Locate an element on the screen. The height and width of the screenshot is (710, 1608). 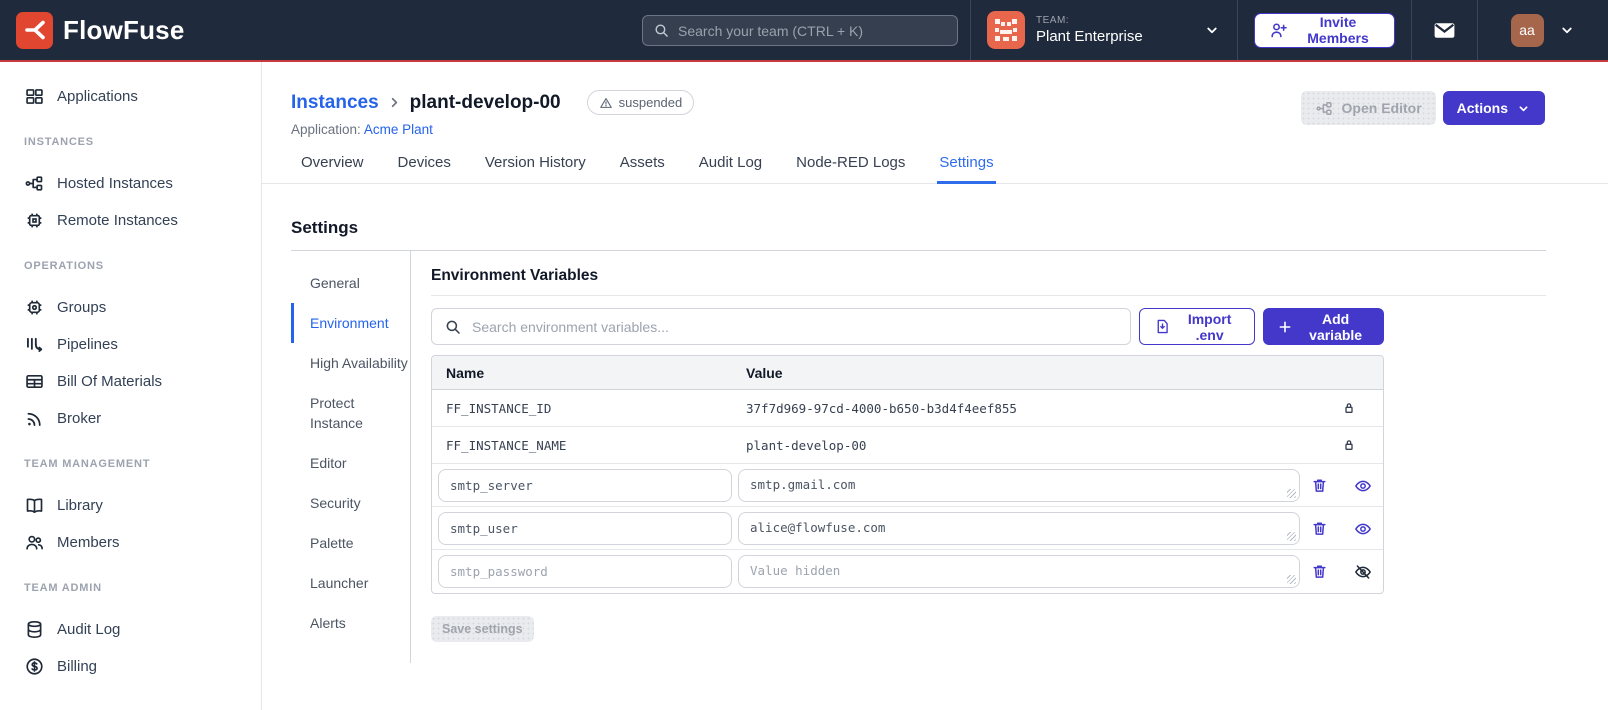
sidebar-item-label: Bill Of Materials is located at coordinates (110, 381).